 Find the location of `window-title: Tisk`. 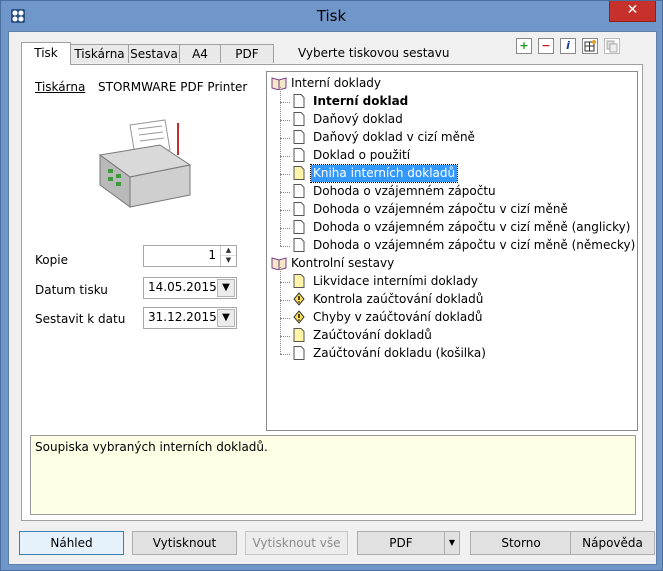

window-title: Tisk is located at coordinates (331, 16).